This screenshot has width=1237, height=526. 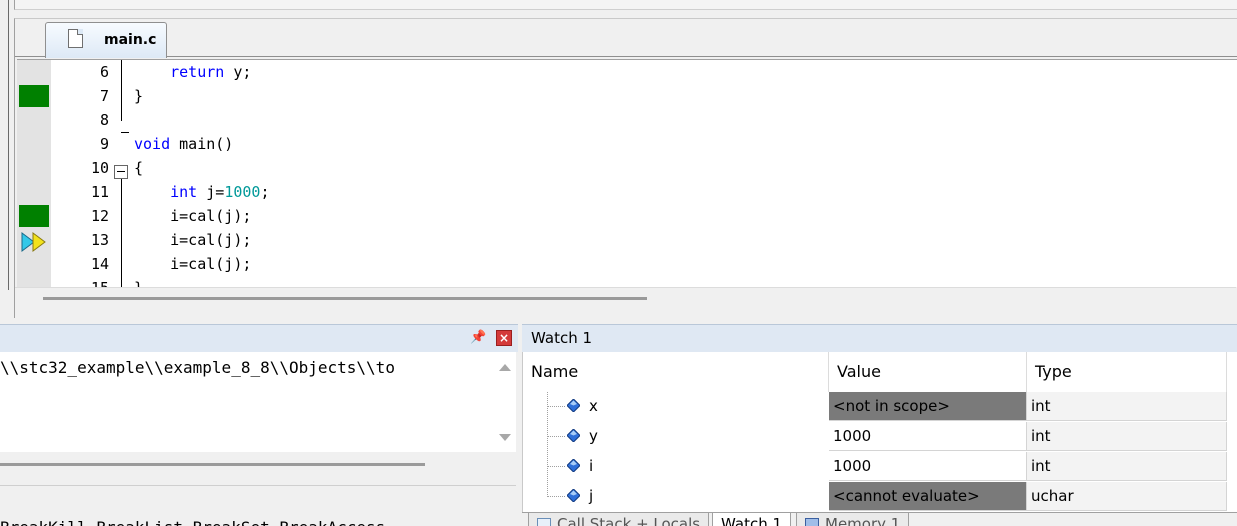 What do you see at coordinates (80, 281) in the screenshot?
I see `line-number: 15` at bounding box center [80, 281].